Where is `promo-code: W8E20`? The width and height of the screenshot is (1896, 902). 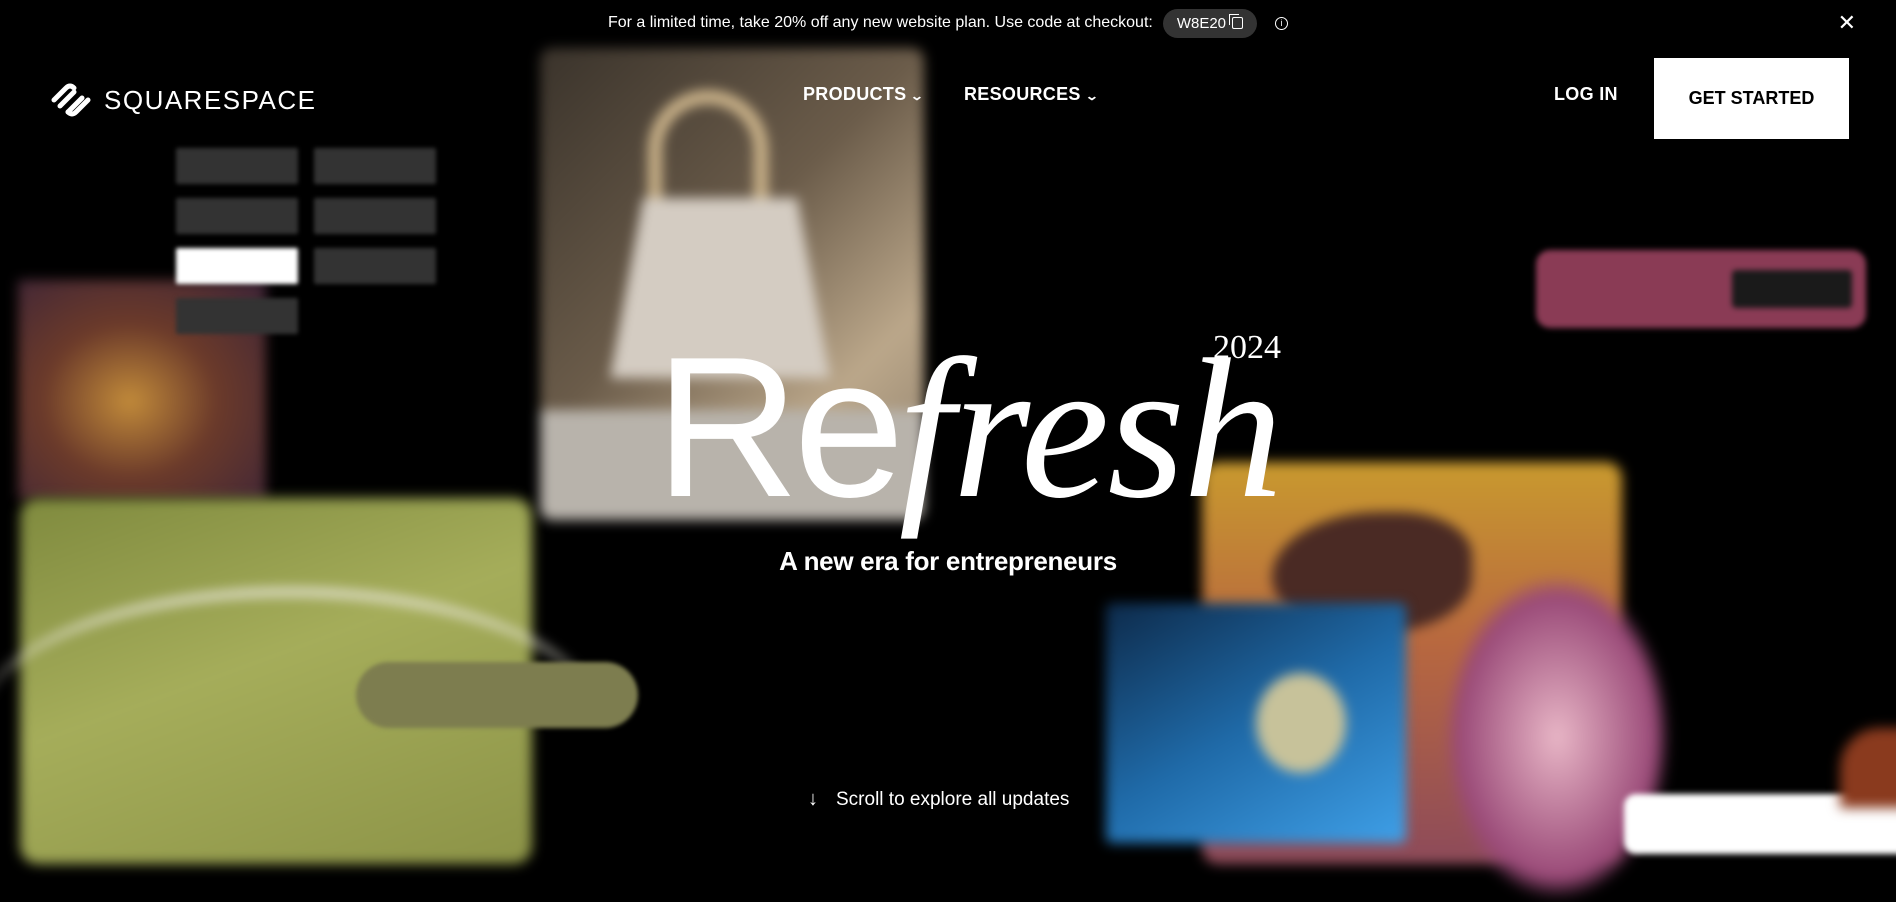 promo-code: W8E20 is located at coordinates (1201, 23).